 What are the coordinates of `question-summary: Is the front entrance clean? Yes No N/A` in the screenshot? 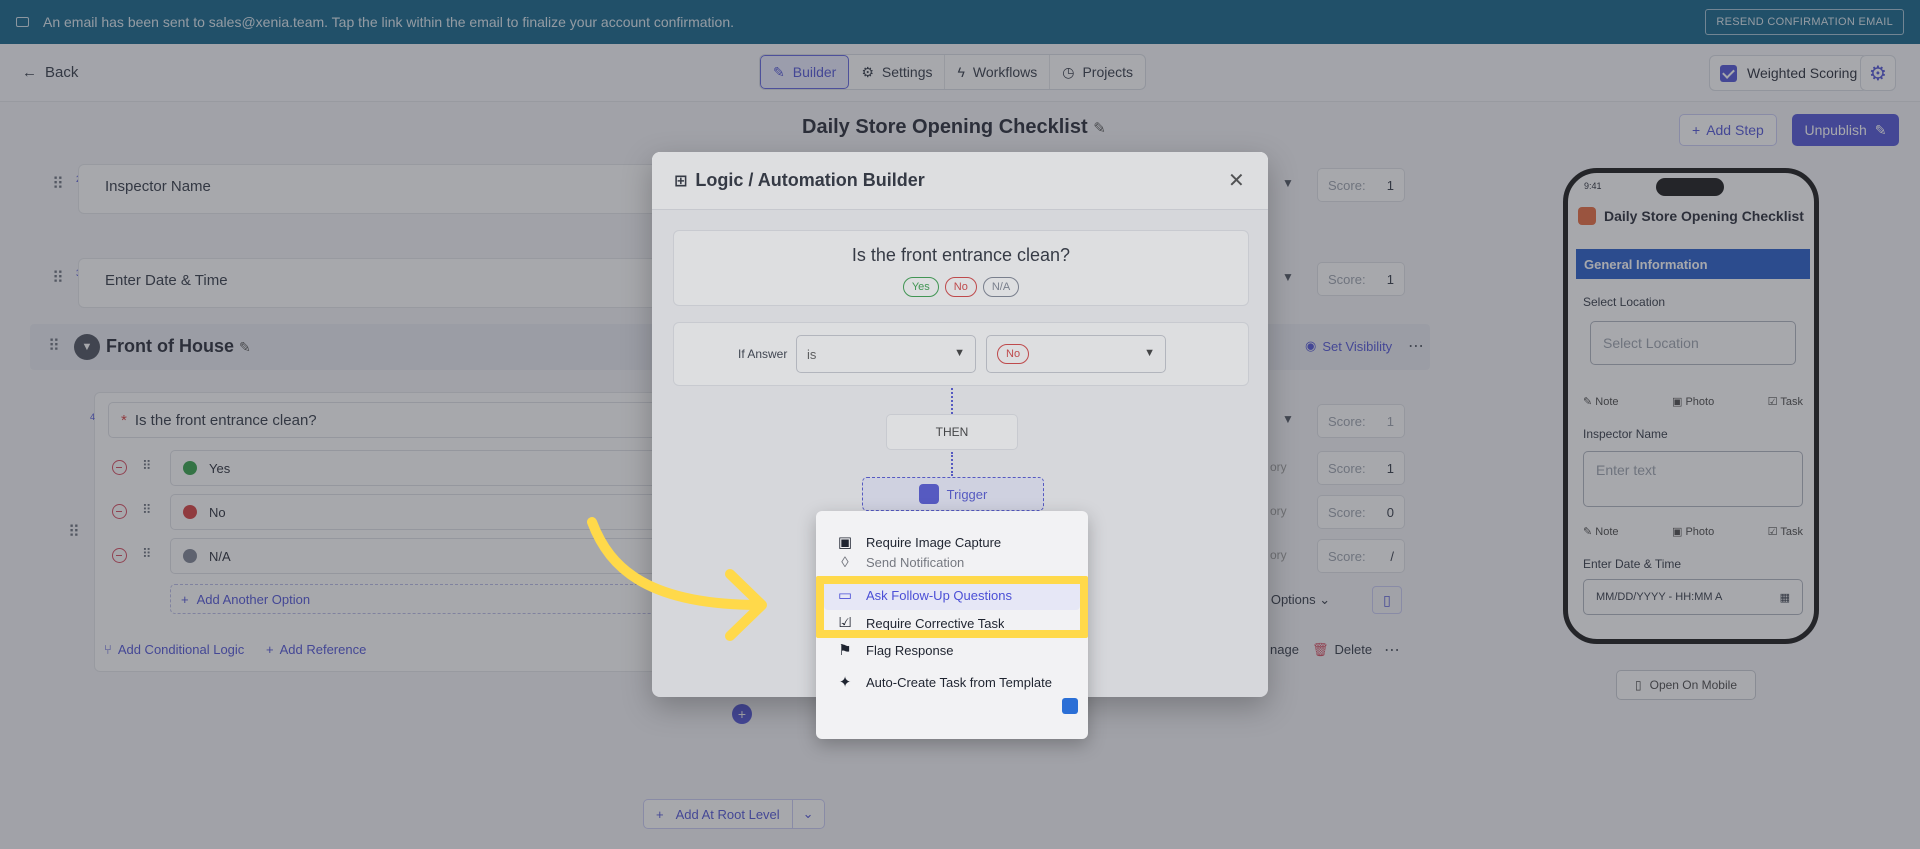 It's located at (961, 268).